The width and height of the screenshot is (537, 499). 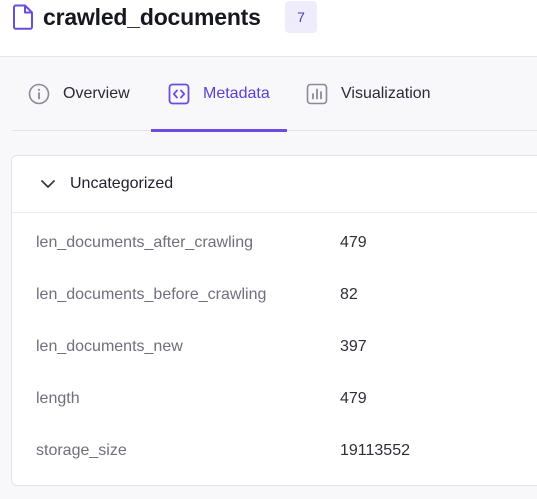 What do you see at coordinates (274, 184) in the screenshot?
I see `section-toggle: Uncategorized` at bounding box center [274, 184].